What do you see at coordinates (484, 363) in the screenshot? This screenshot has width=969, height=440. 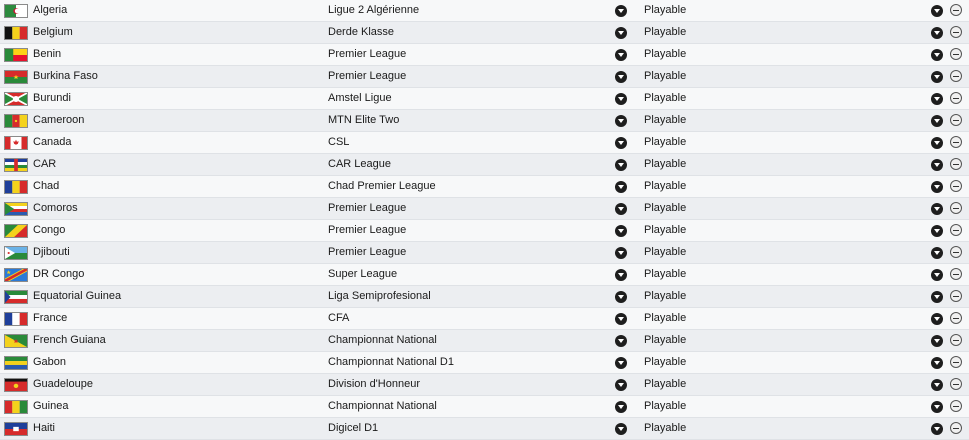 I see `list-item-gabon: Gabon Championnat National D1 Playable` at bounding box center [484, 363].